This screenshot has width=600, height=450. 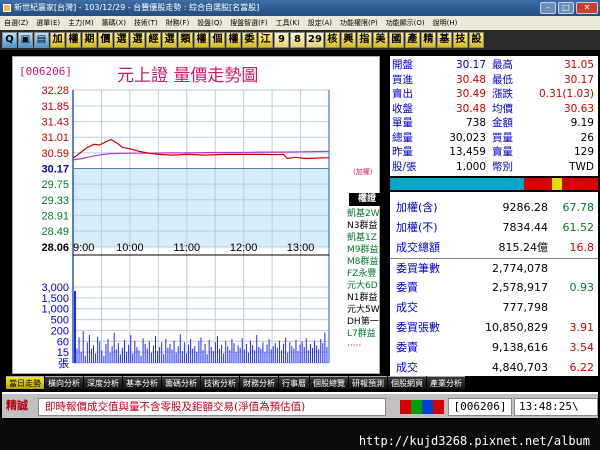 What do you see at coordinates (146, 23) in the screenshot?
I see `menu-item: 技術(T)` at bounding box center [146, 23].